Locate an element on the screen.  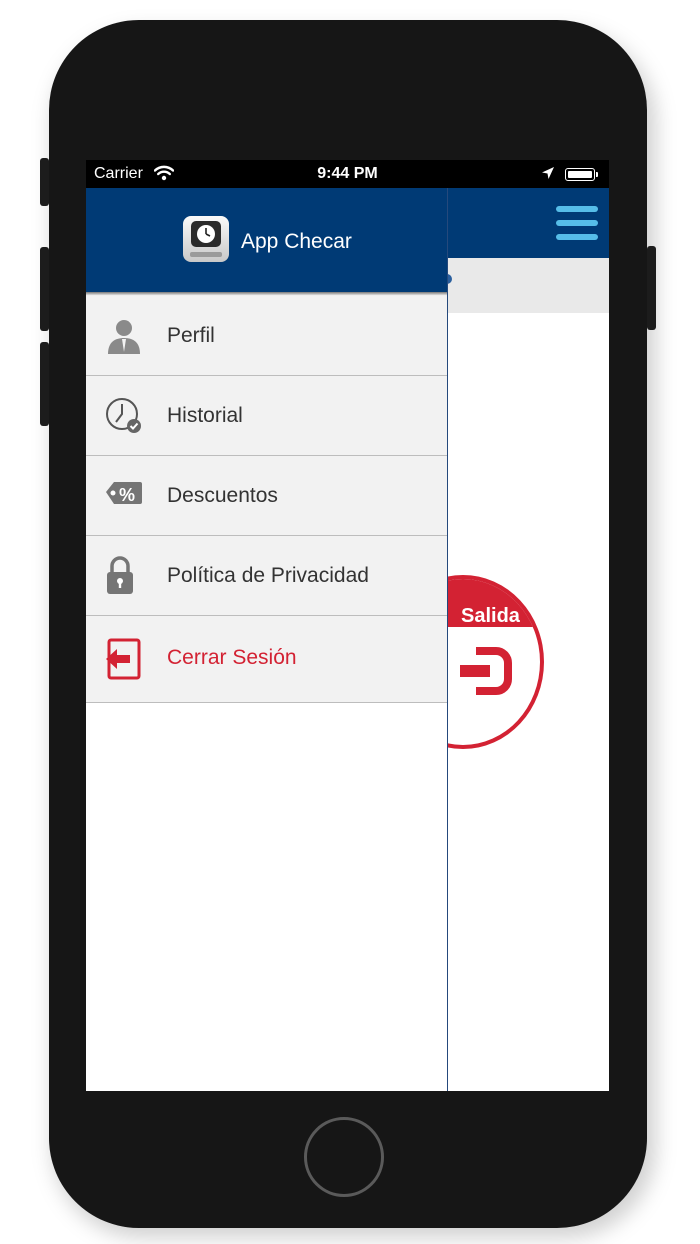
app-logo-icon is located at coordinates (206, 239).